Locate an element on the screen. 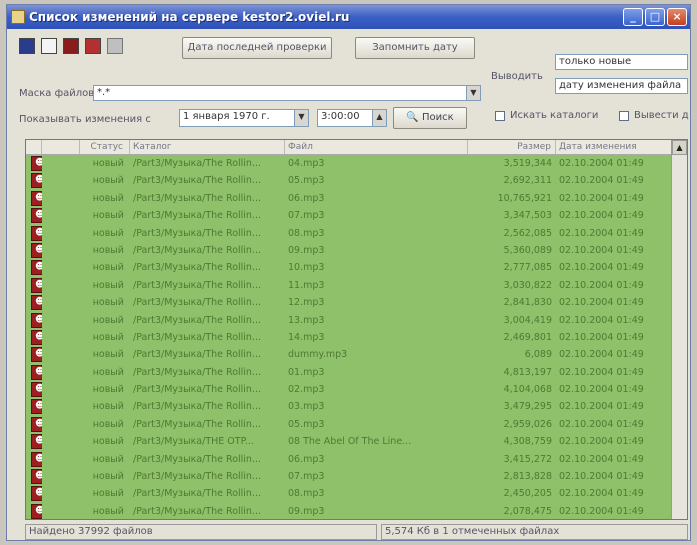  vertical-scrollbar: ▲ is located at coordinates (679, 329).